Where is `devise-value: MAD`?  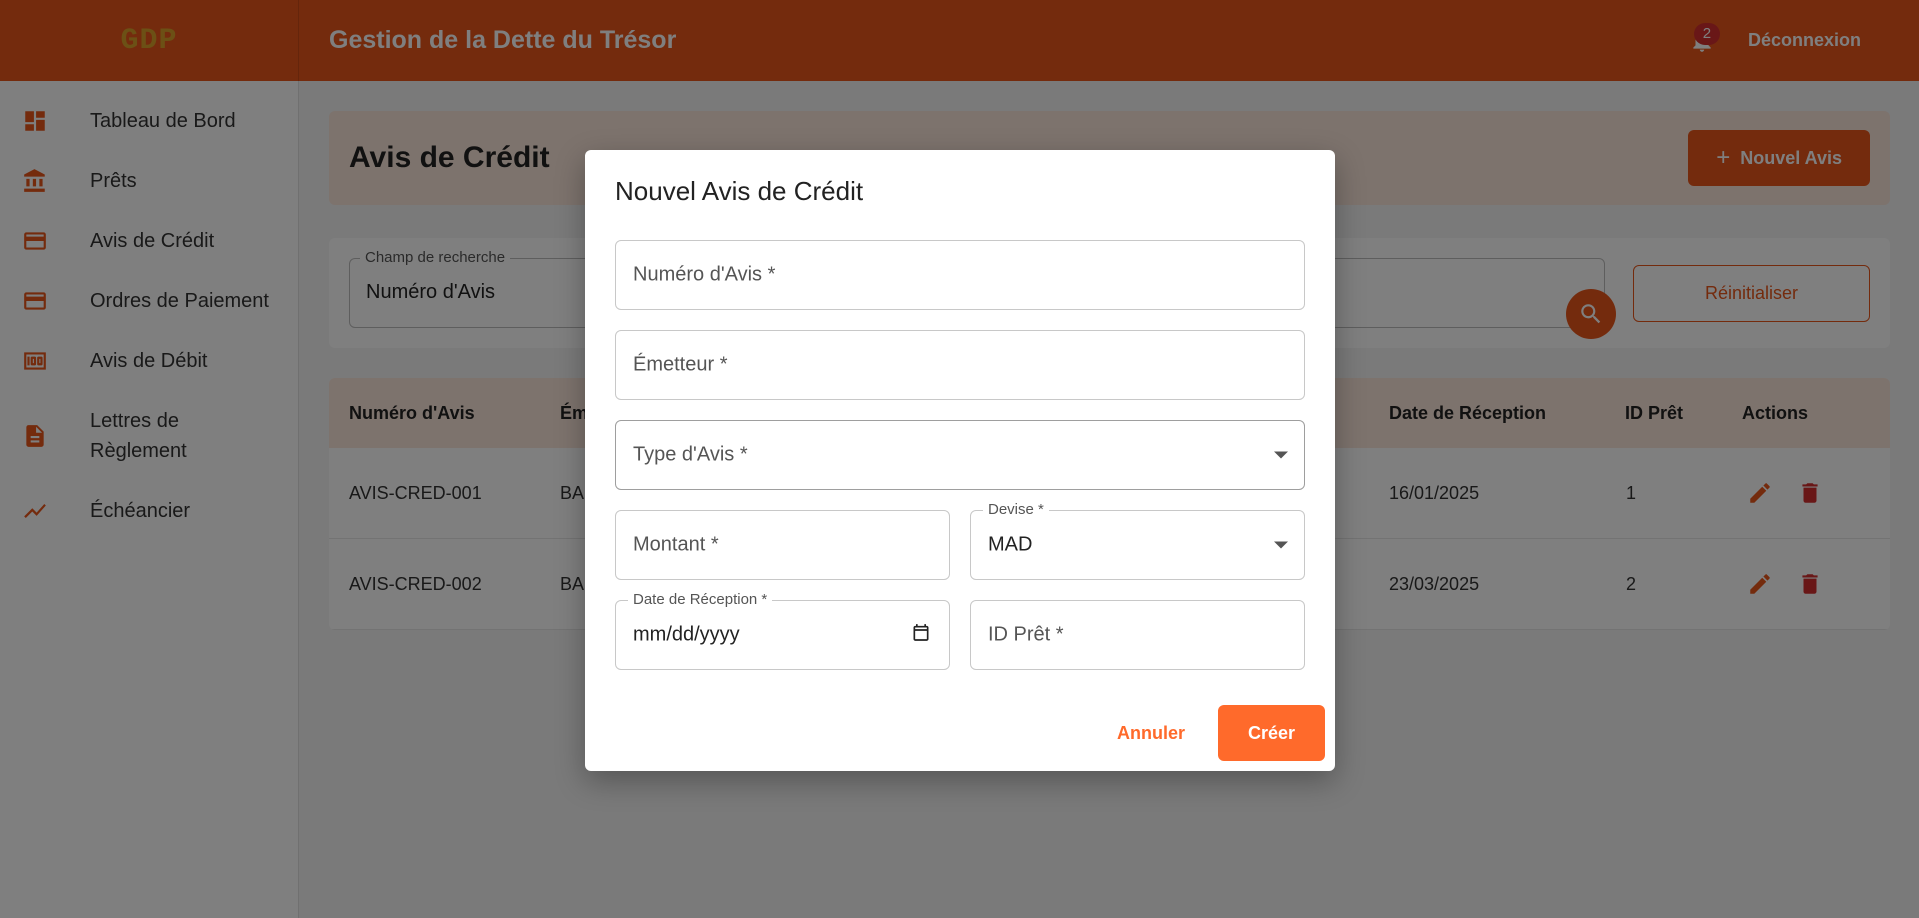 devise-value: MAD is located at coordinates (1010, 544).